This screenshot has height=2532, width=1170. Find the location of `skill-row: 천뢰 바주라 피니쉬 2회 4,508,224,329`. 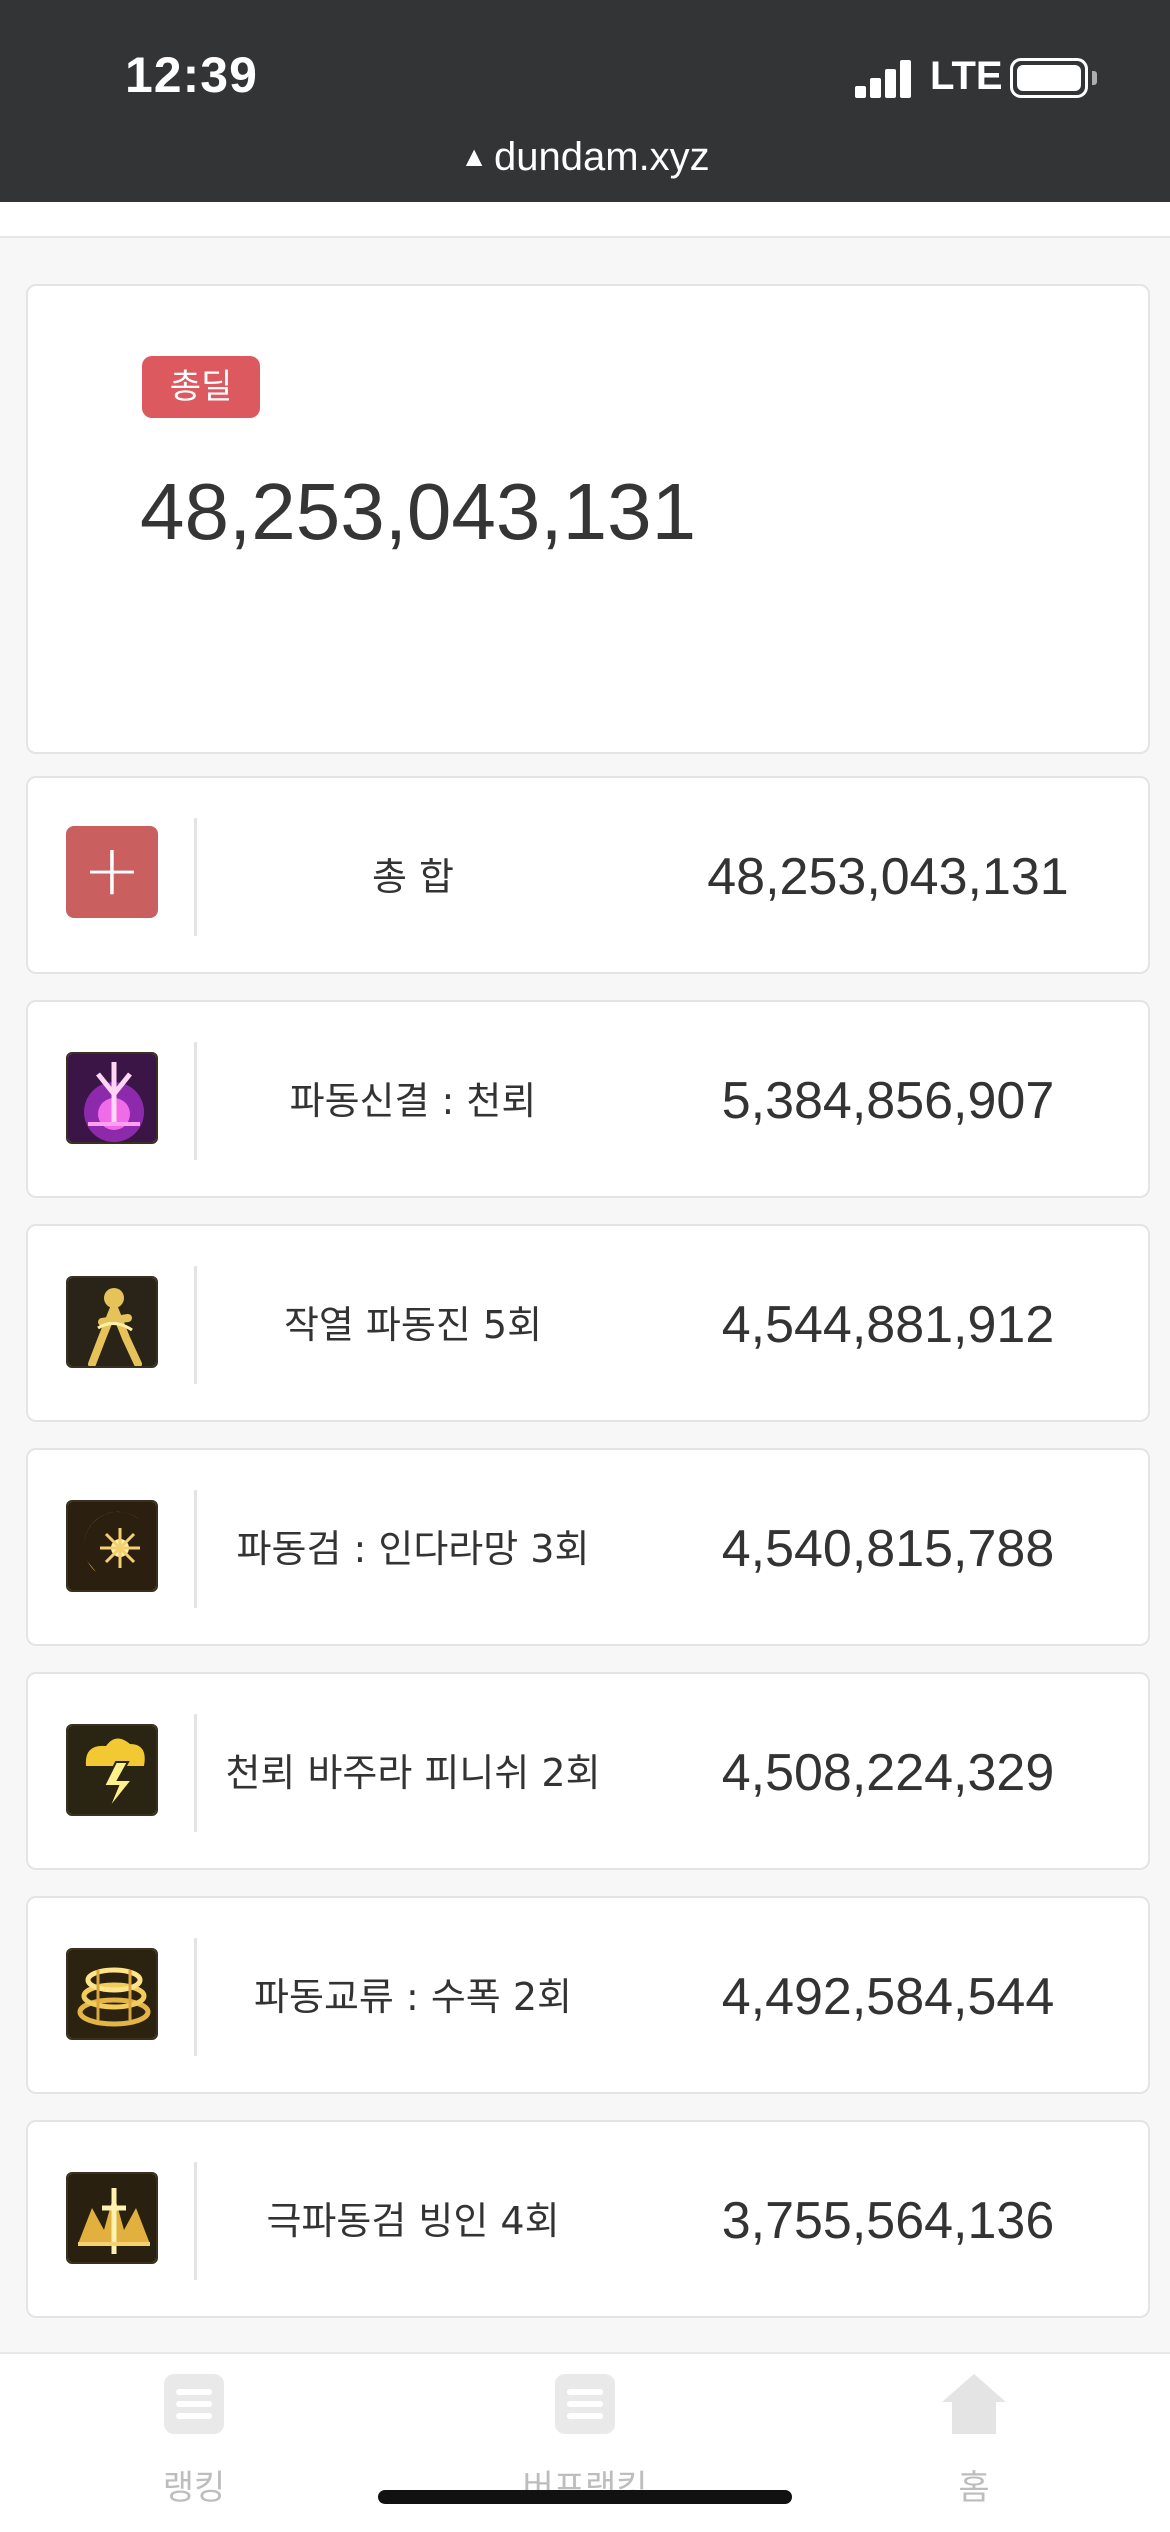

skill-row: 천뢰 바주라 피니쉬 2회 4,508,224,329 is located at coordinates (588, 1771).